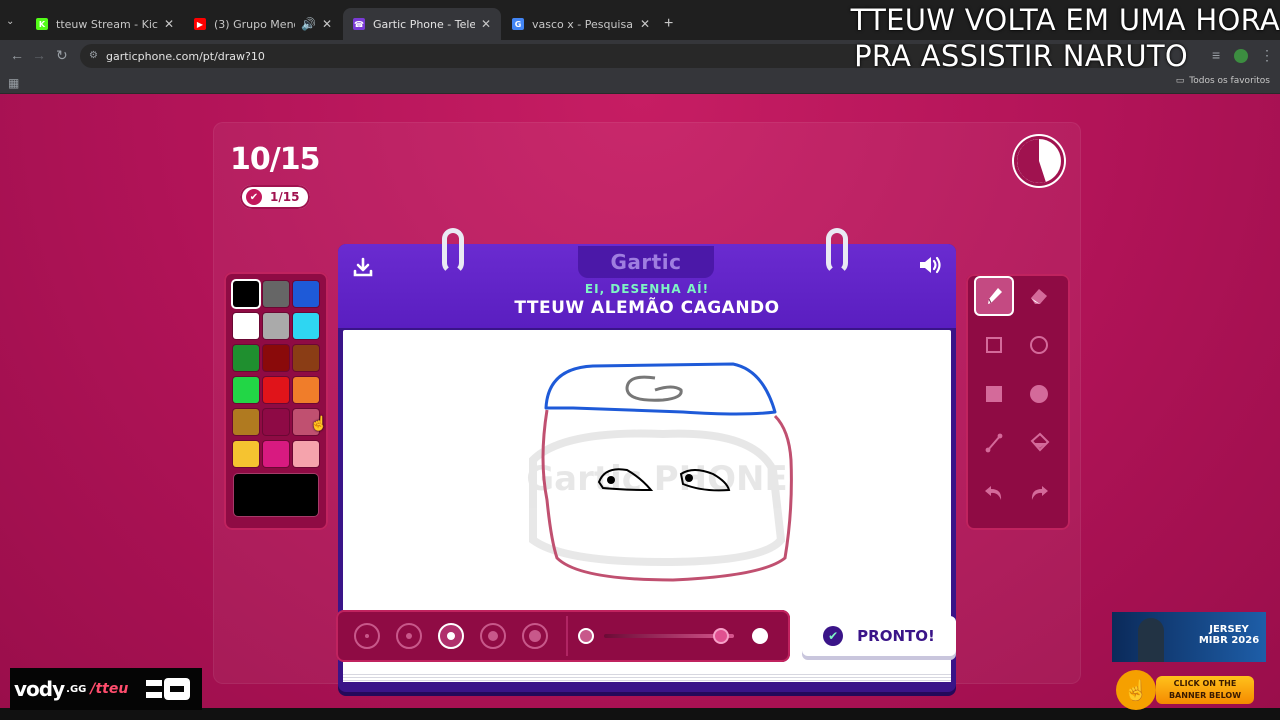  I want to click on kick-favicon-icon: K, so click(42, 24).